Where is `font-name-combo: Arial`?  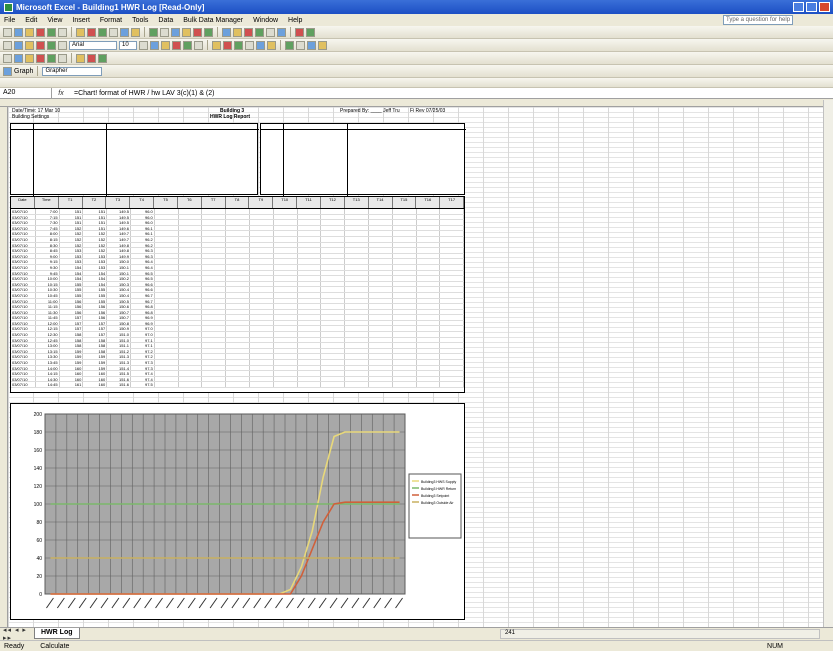
font-name-combo: Arial is located at coordinates (93, 45).